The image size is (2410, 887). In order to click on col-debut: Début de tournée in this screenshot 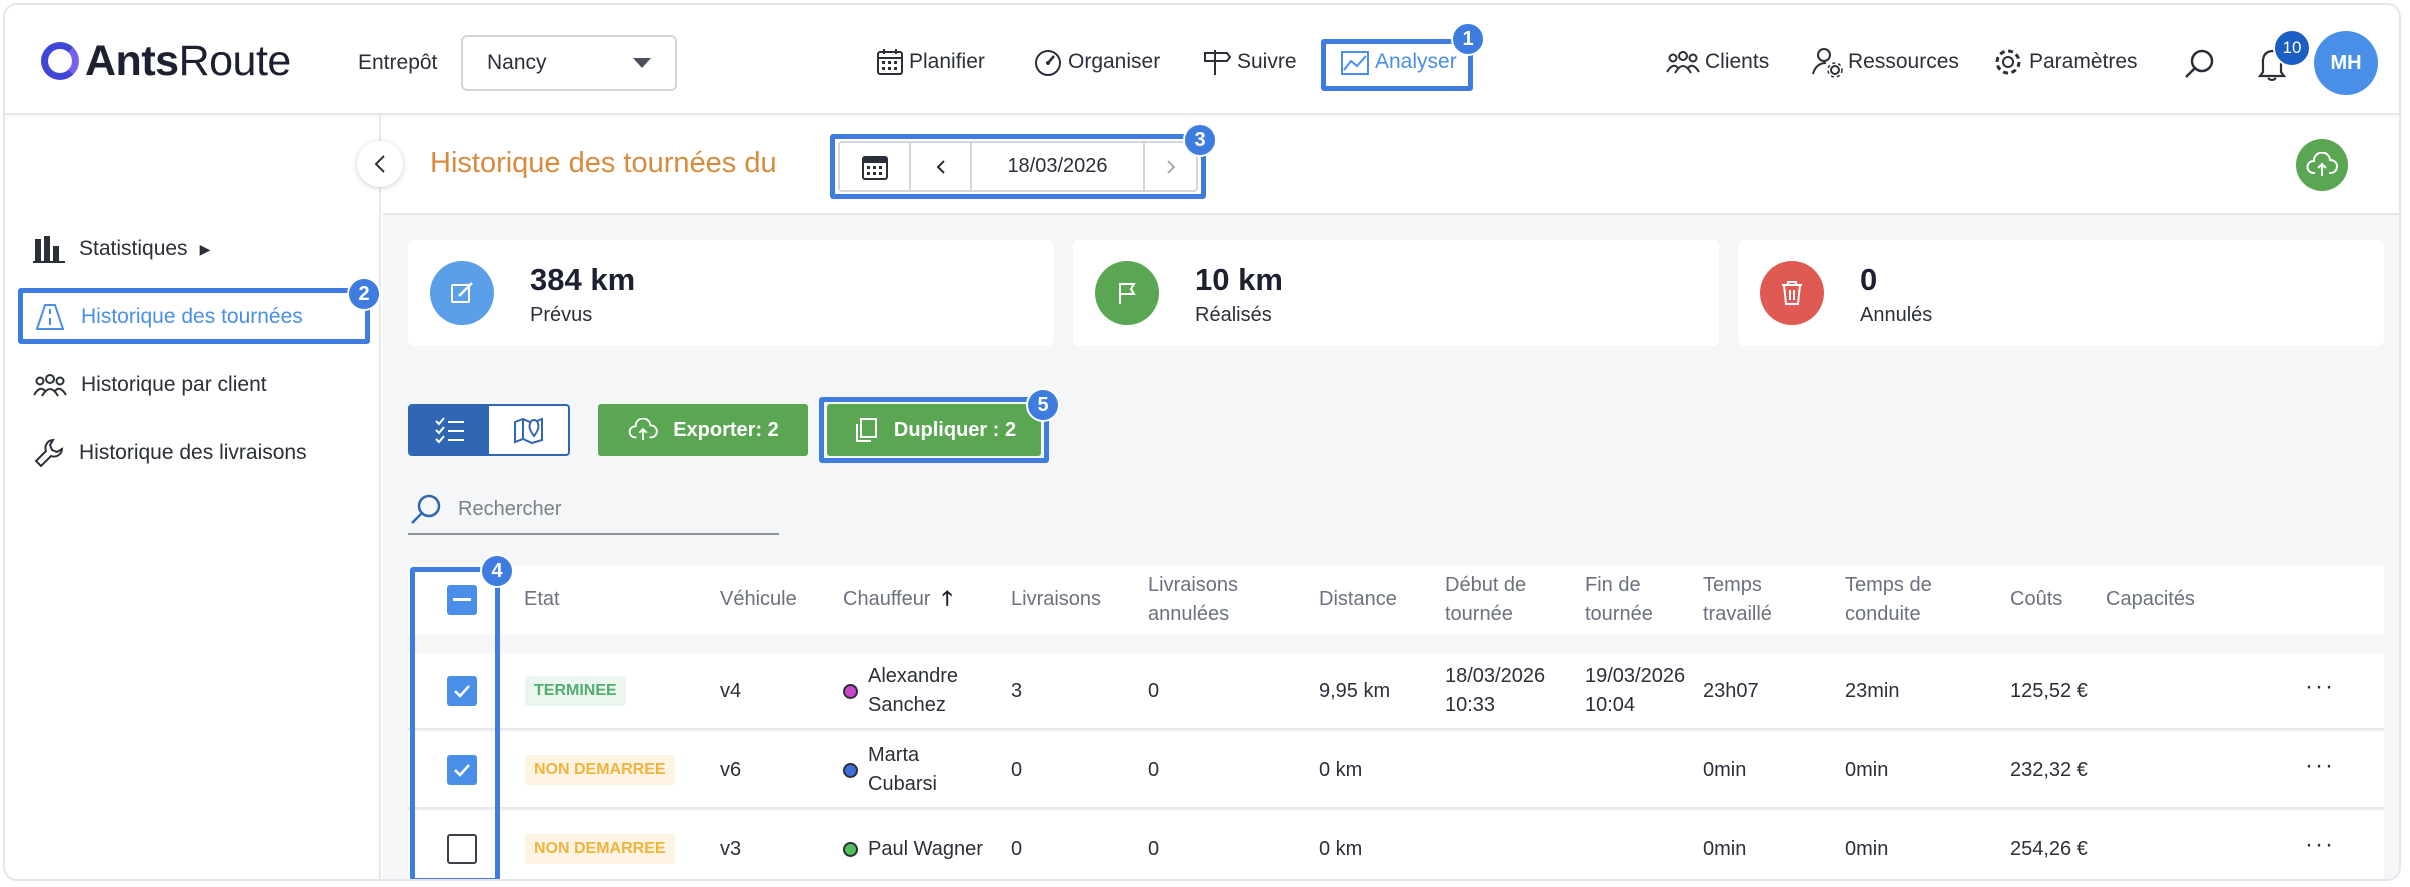, I will do `click(1485, 600)`.